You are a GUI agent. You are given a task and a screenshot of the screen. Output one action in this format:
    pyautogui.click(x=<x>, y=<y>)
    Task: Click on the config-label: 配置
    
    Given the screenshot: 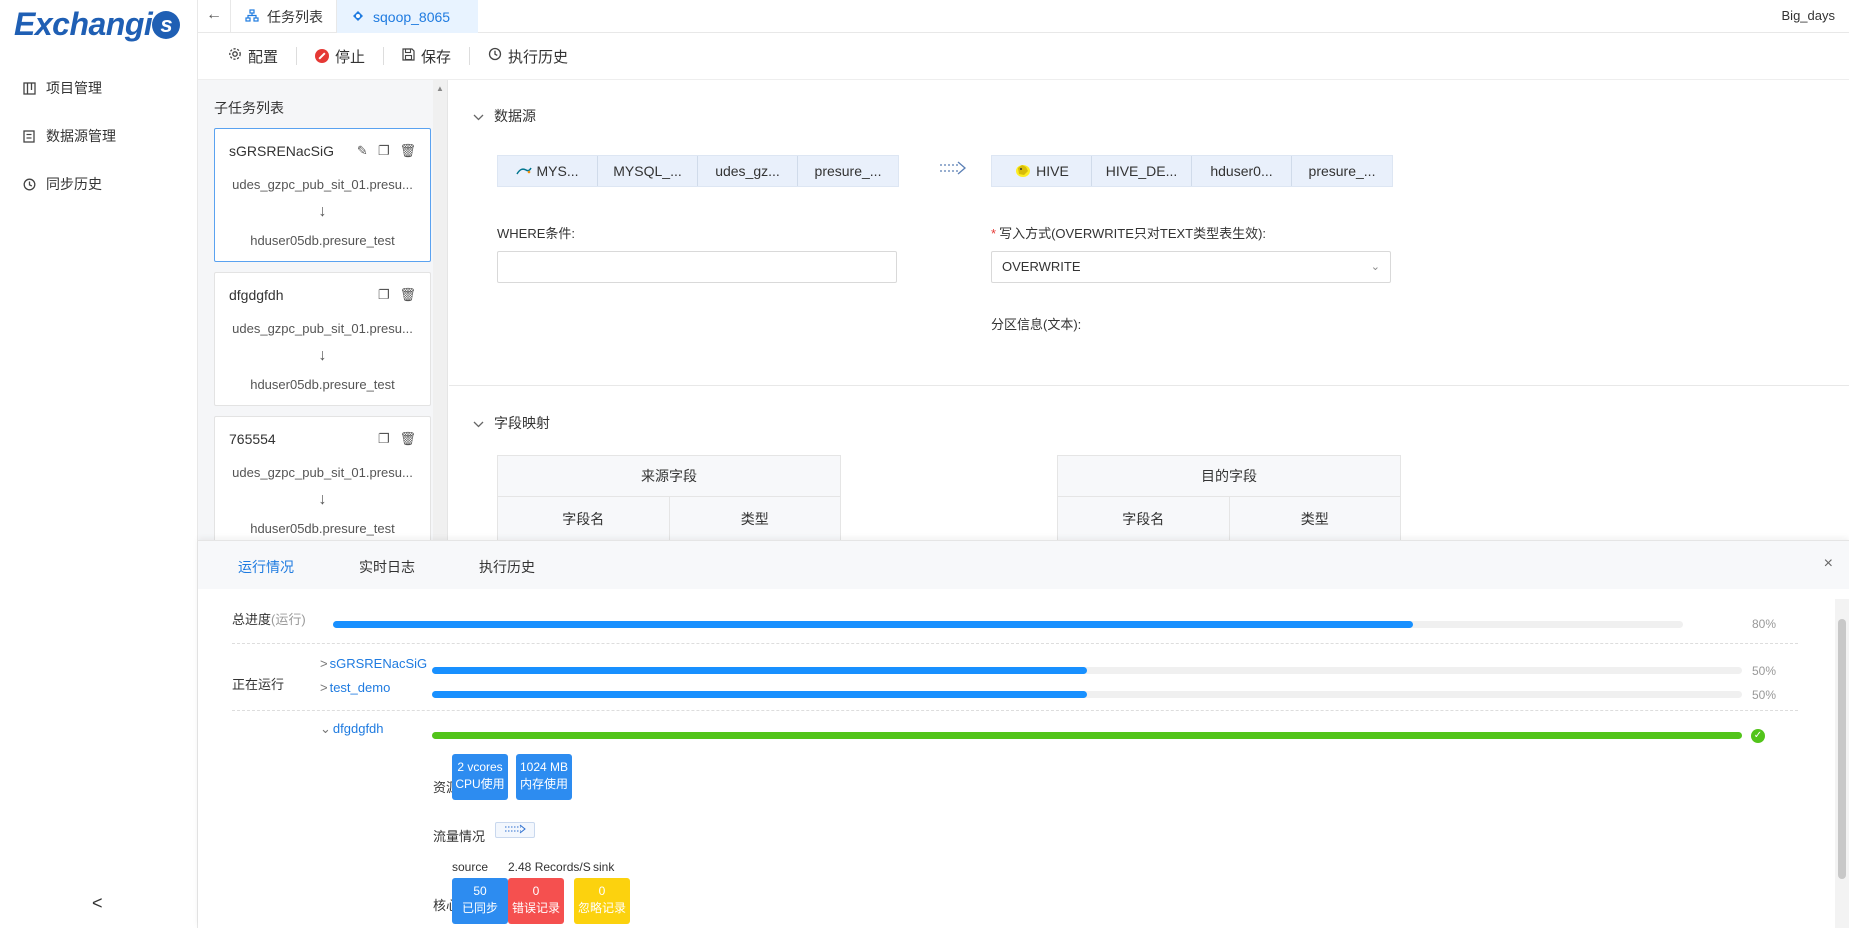 What is the action you would take?
    pyautogui.click(x=263, y=57)
    